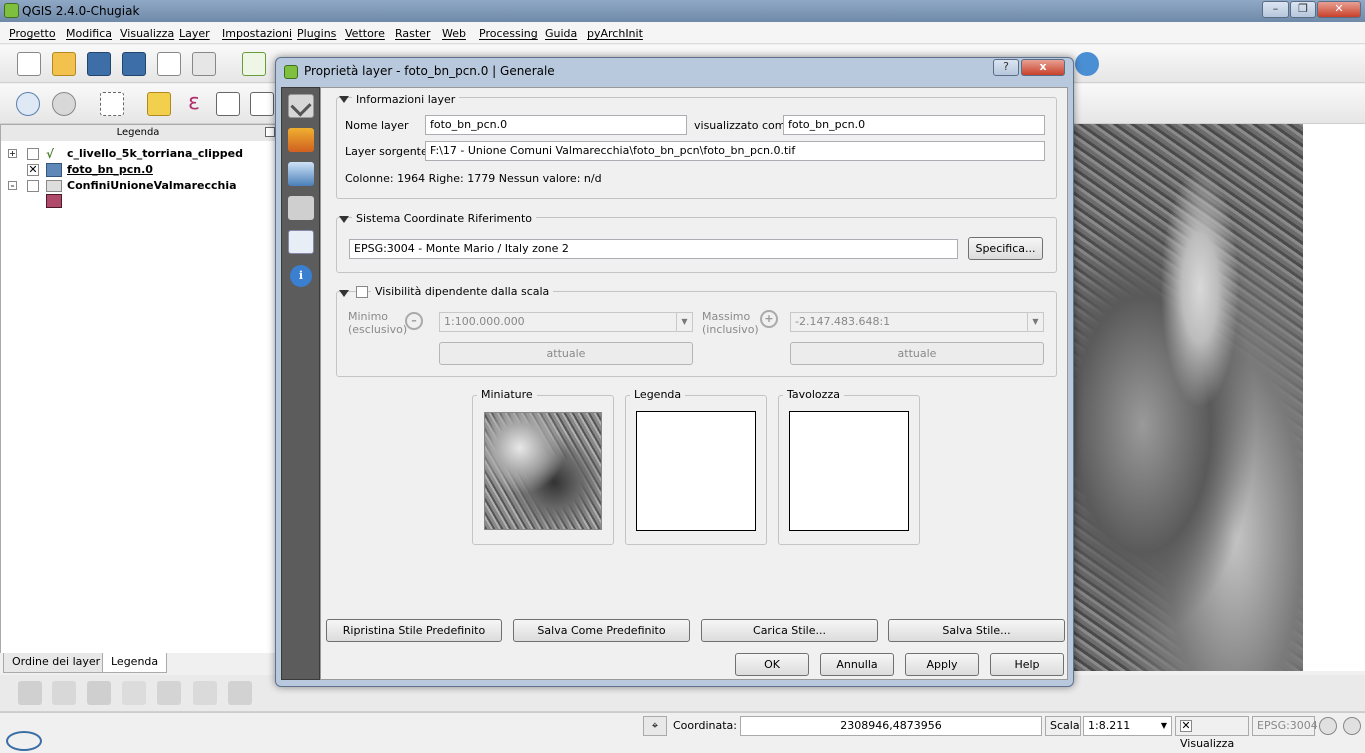 The image size is (1365, 753). What do you see at coordinates (1043, 67) in the screenshot?
I see `dialog-close-button: x` at bounding box center [1043, 67].